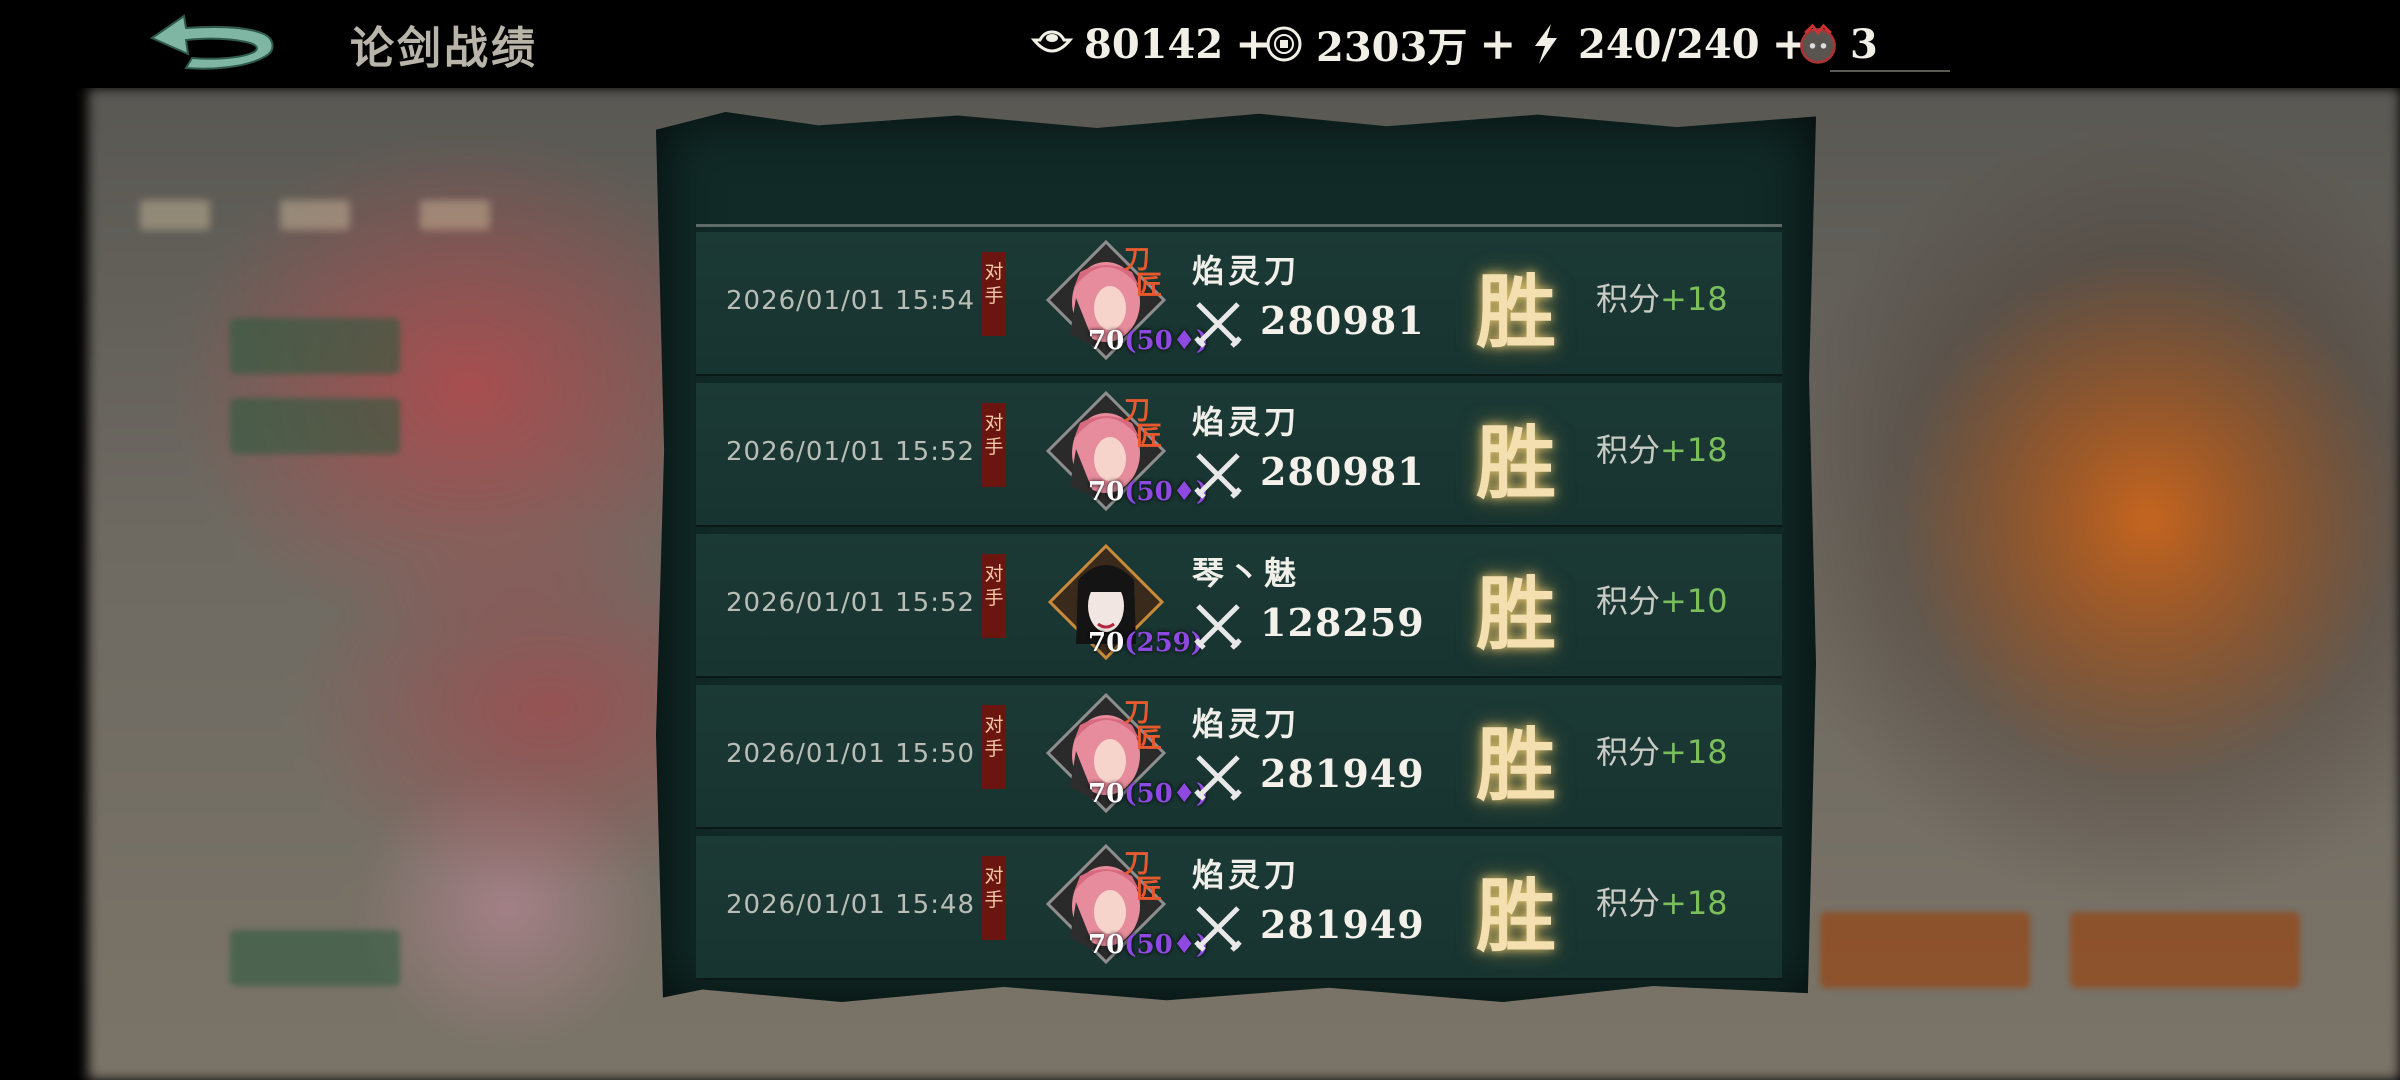  What do you see at coordinates (1818, 44) in the screenshot?
I see `mask-token-icon` at bounding box center [1818, 44].